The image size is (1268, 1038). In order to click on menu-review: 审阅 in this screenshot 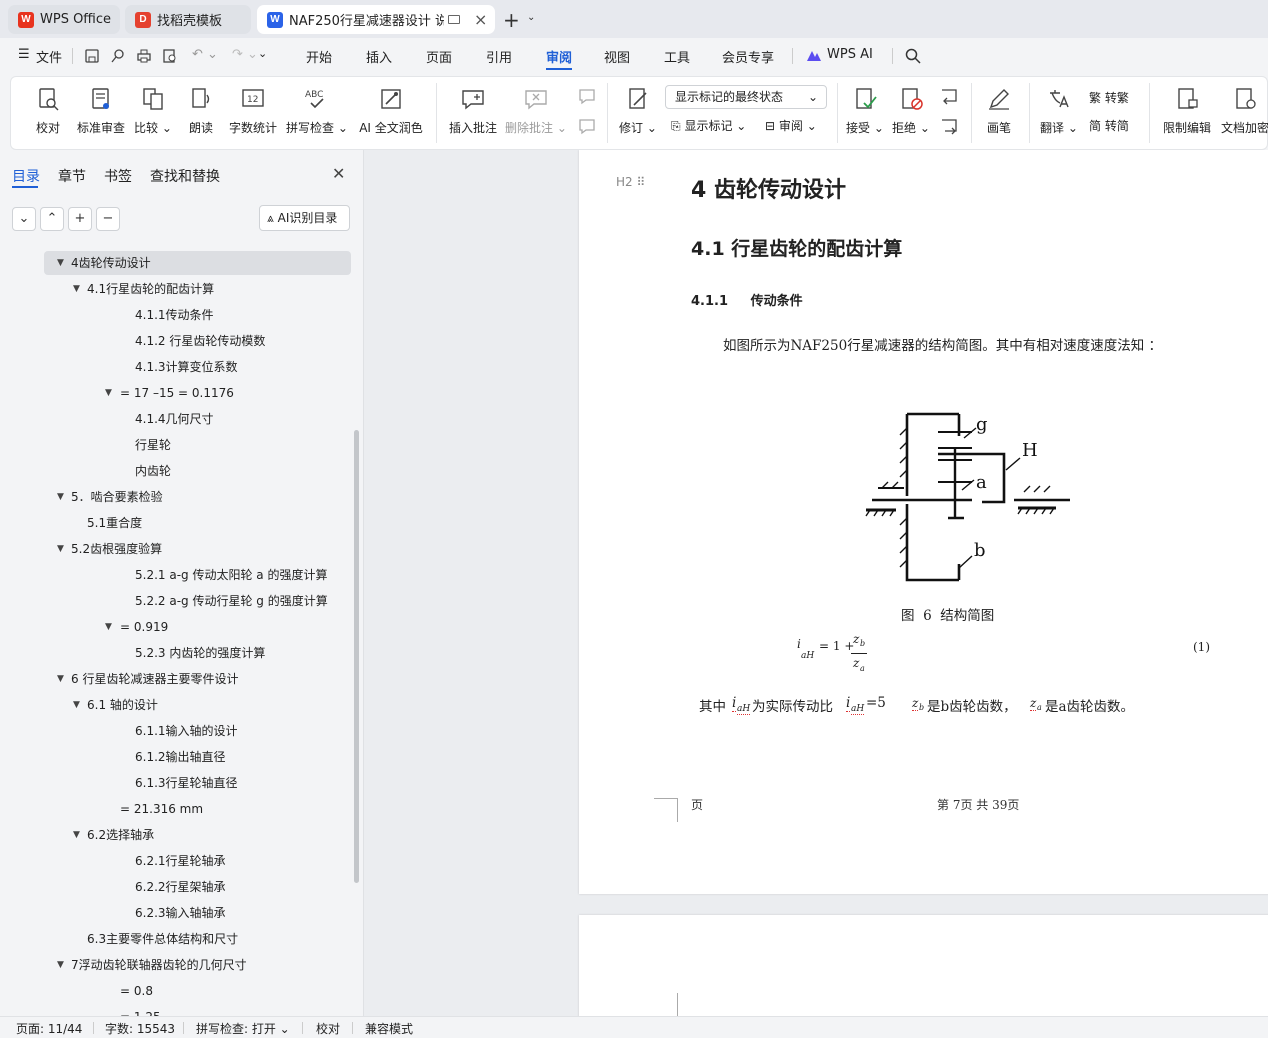, I will do `click(559, 56)`.